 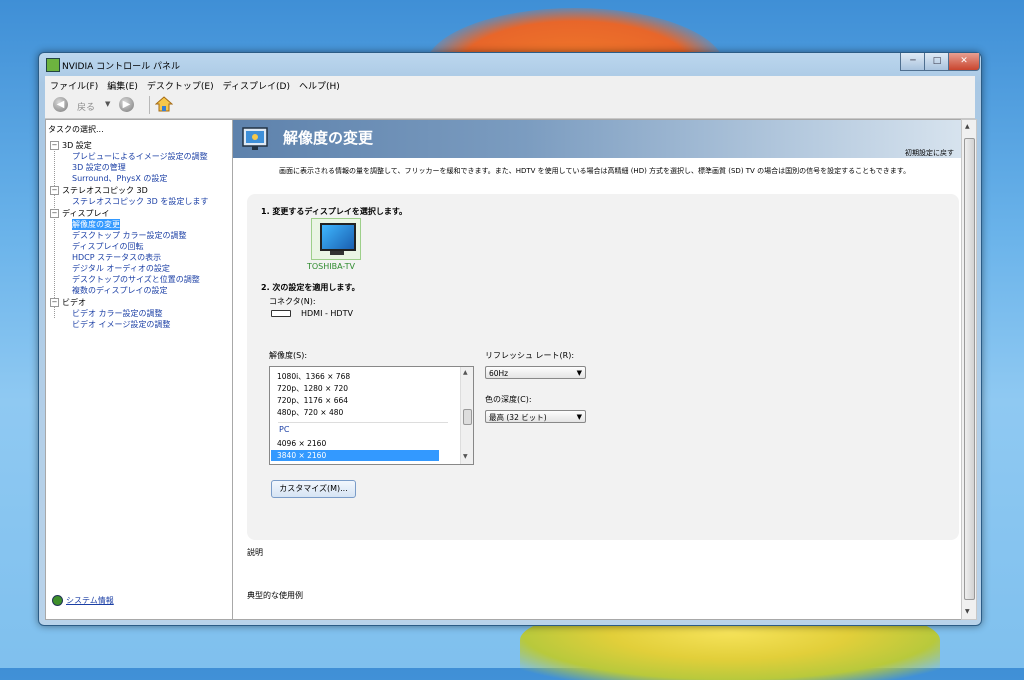 What do you see at coordinates (275, 595) in the screenshot?
I see `usage-heading: 典型的な使用例` at bounding box center [275, 595].